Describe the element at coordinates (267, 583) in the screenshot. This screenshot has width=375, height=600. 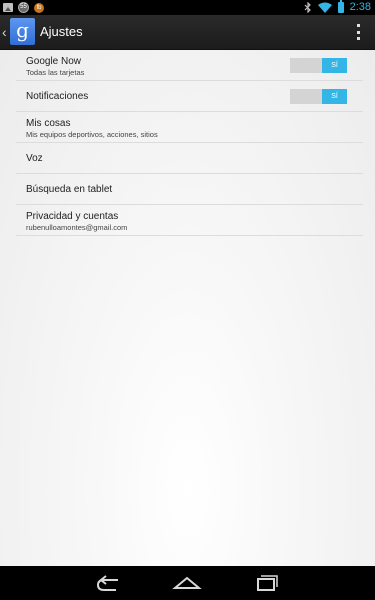
I see `recent-apps-icon` at that location.